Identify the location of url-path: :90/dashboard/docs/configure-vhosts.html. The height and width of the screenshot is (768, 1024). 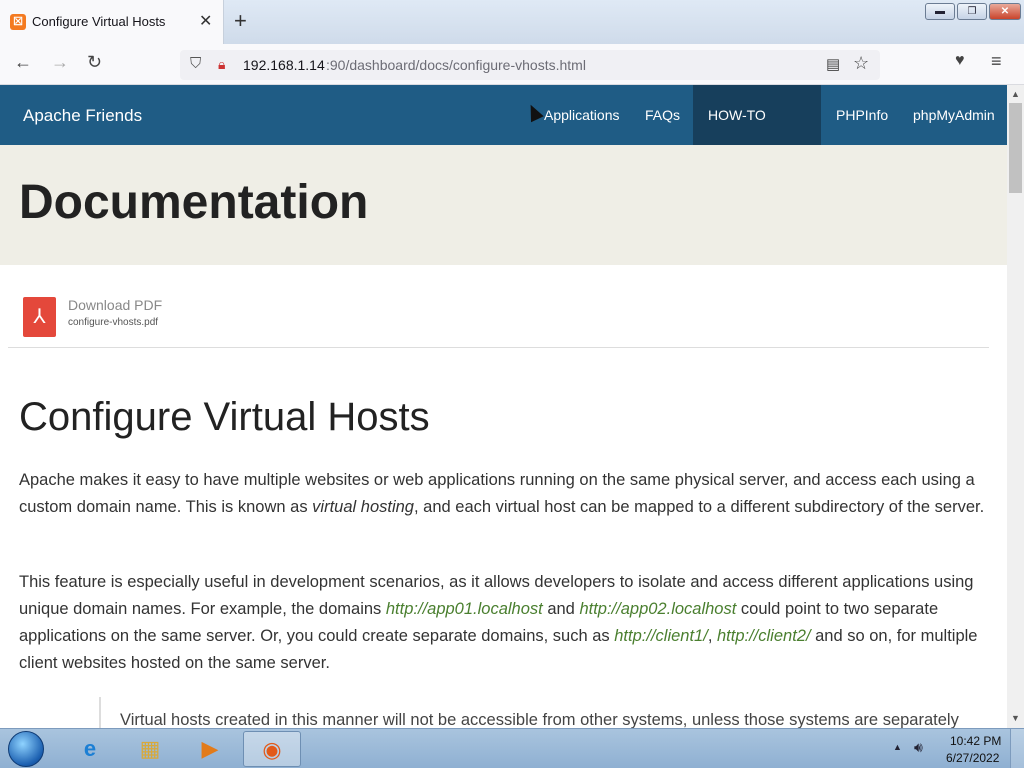
(456, 65).